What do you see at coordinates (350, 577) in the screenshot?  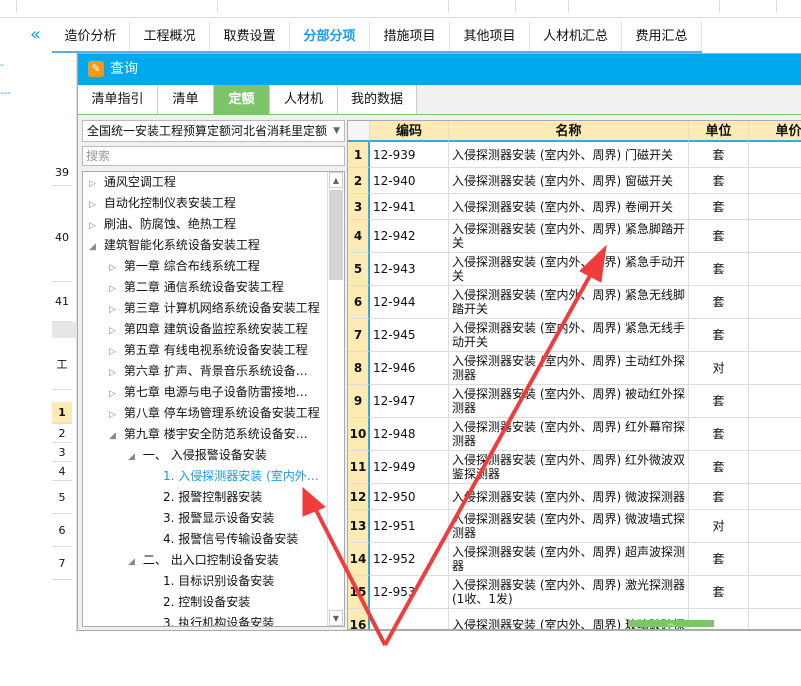 I see `arrow-to-tree` at bounding box center [350, 577].